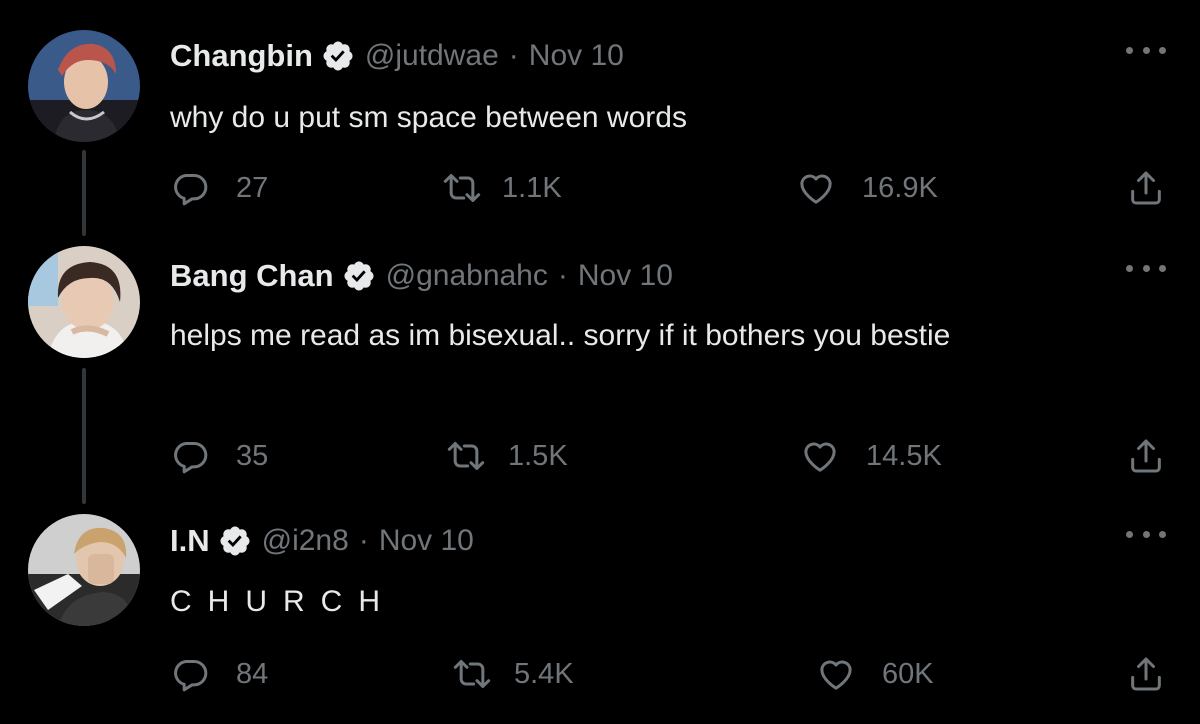  I want to click on reply-count: 84, so click(252, 673).